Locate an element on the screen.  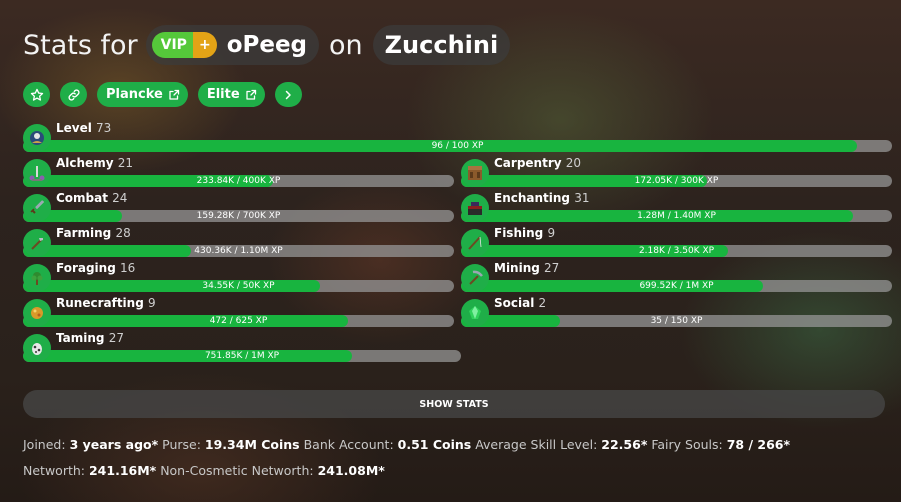
skill-progress-bar: 233.84K / 400K XP is located at coordinates (238, 181).